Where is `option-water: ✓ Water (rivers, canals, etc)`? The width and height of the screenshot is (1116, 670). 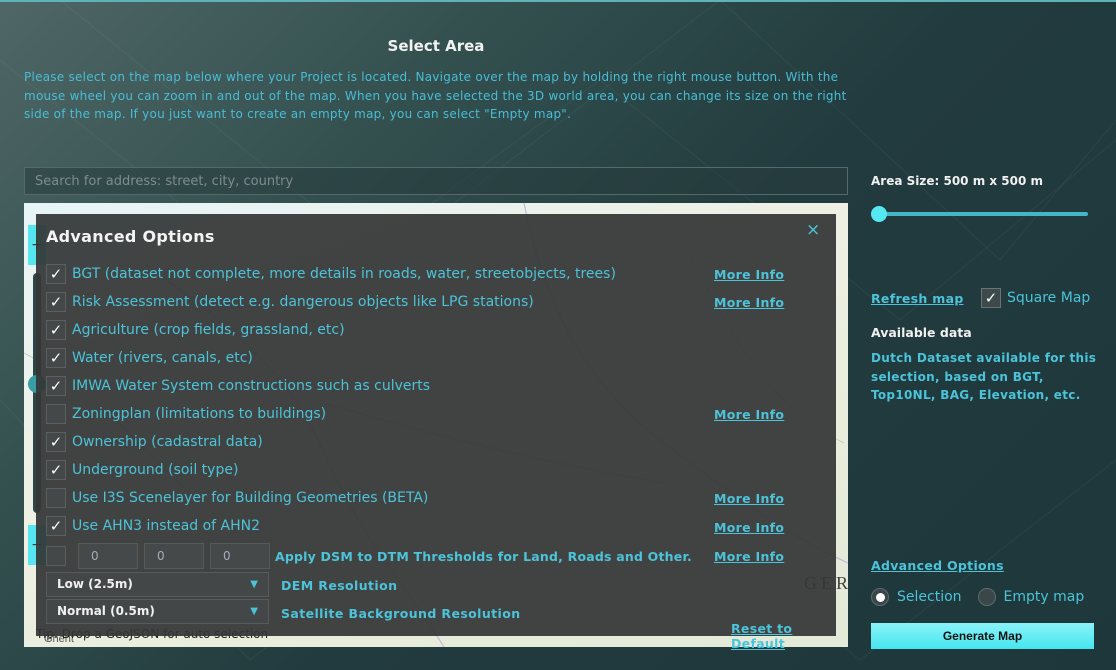
option-water: ✓ Water (rivers, canals, etc) is located at coordinates (149, 358).